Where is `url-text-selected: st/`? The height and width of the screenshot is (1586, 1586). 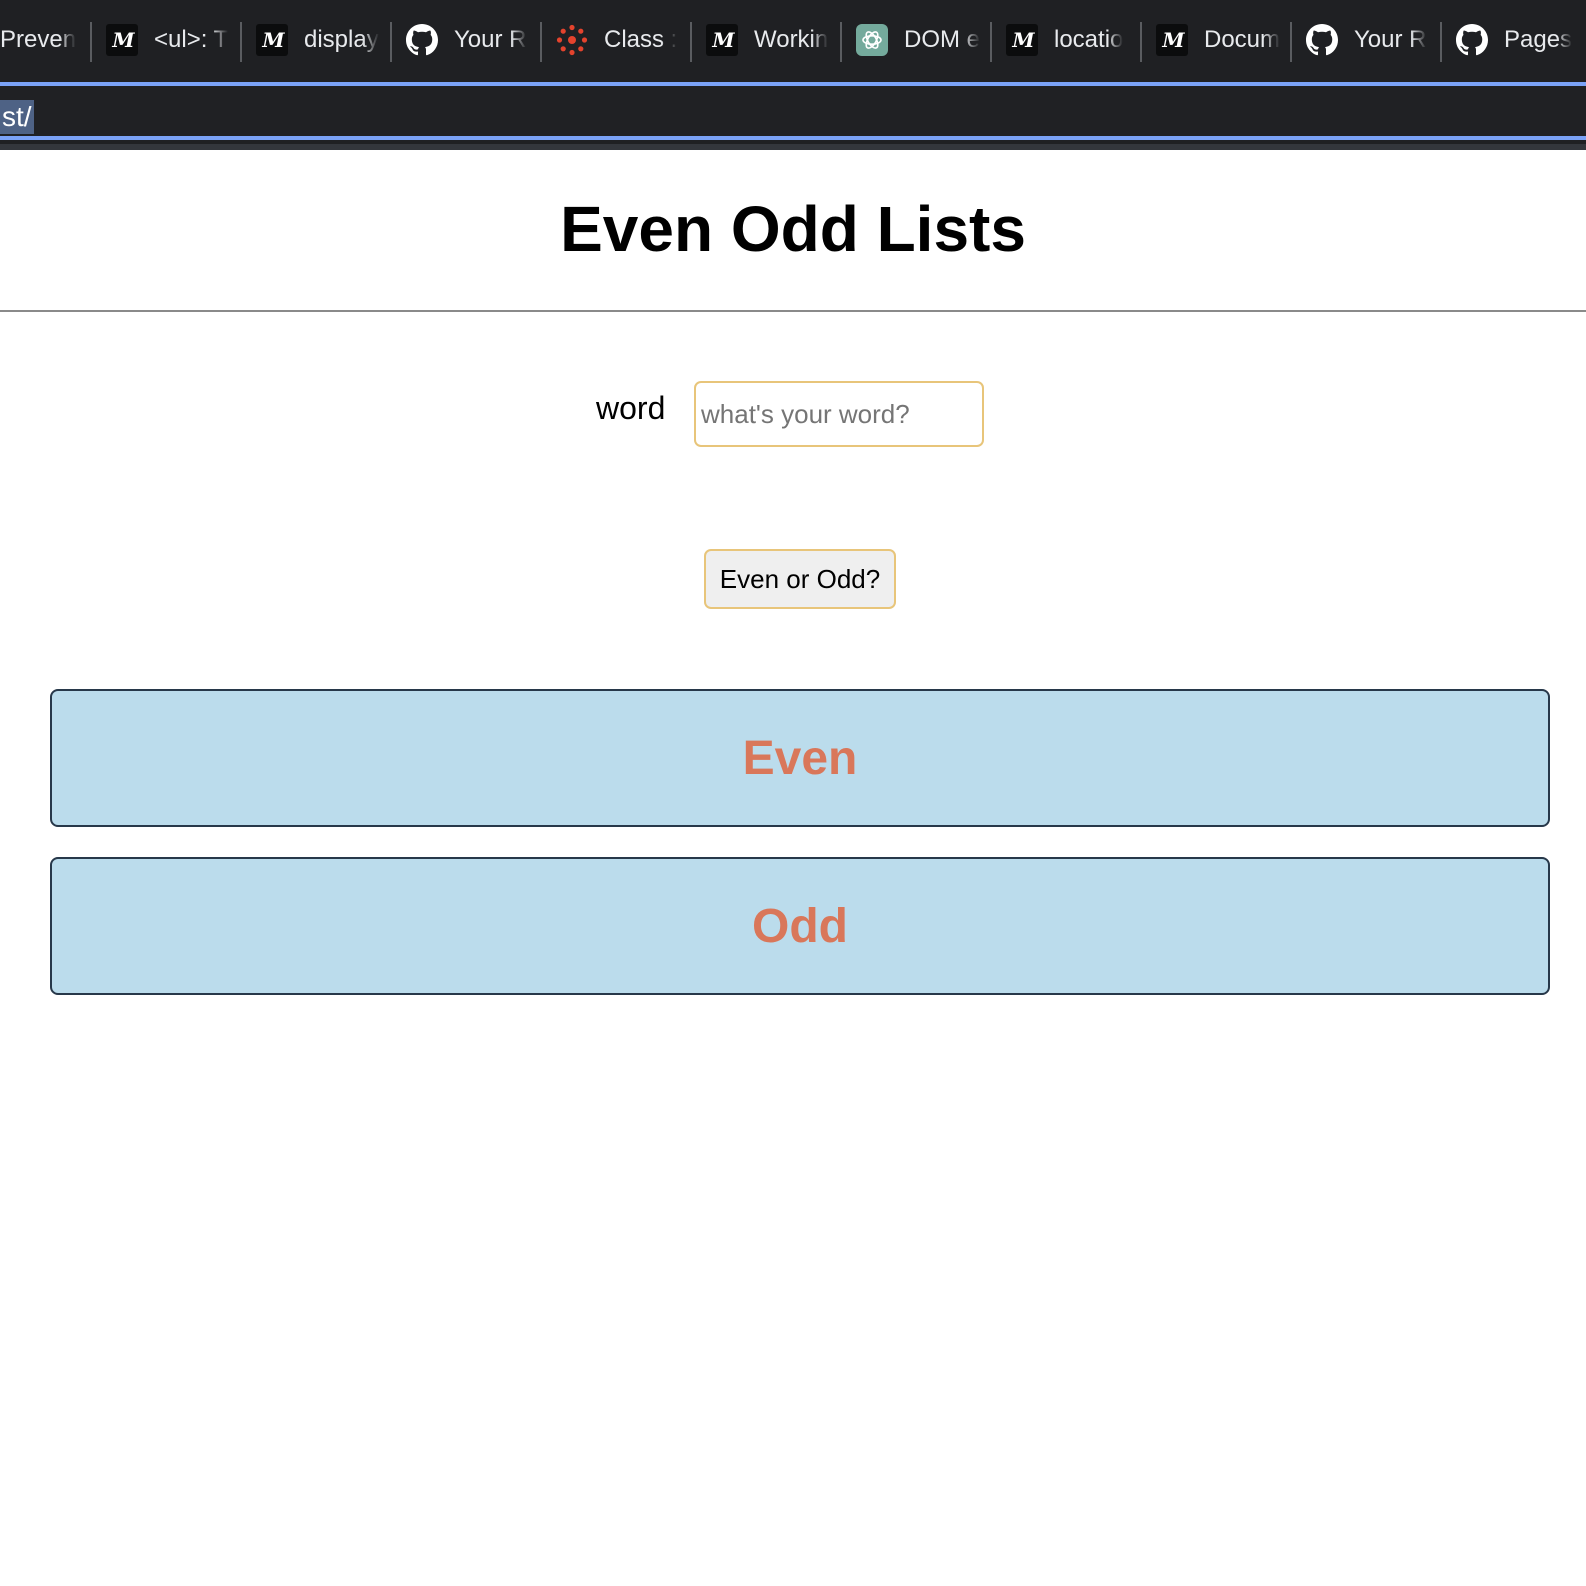
url-text-selected: st/ is located at coordinates (17, 117).